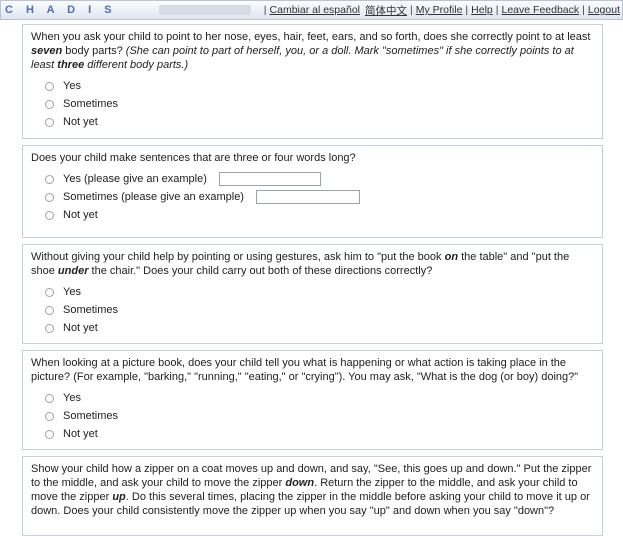 The width and height of the screenshot is (623, 536). What do you see at coordinates (315, 10) in the screenshot?
I see `link-spanish: Cambiar al español` at bounding box center [315, 10].